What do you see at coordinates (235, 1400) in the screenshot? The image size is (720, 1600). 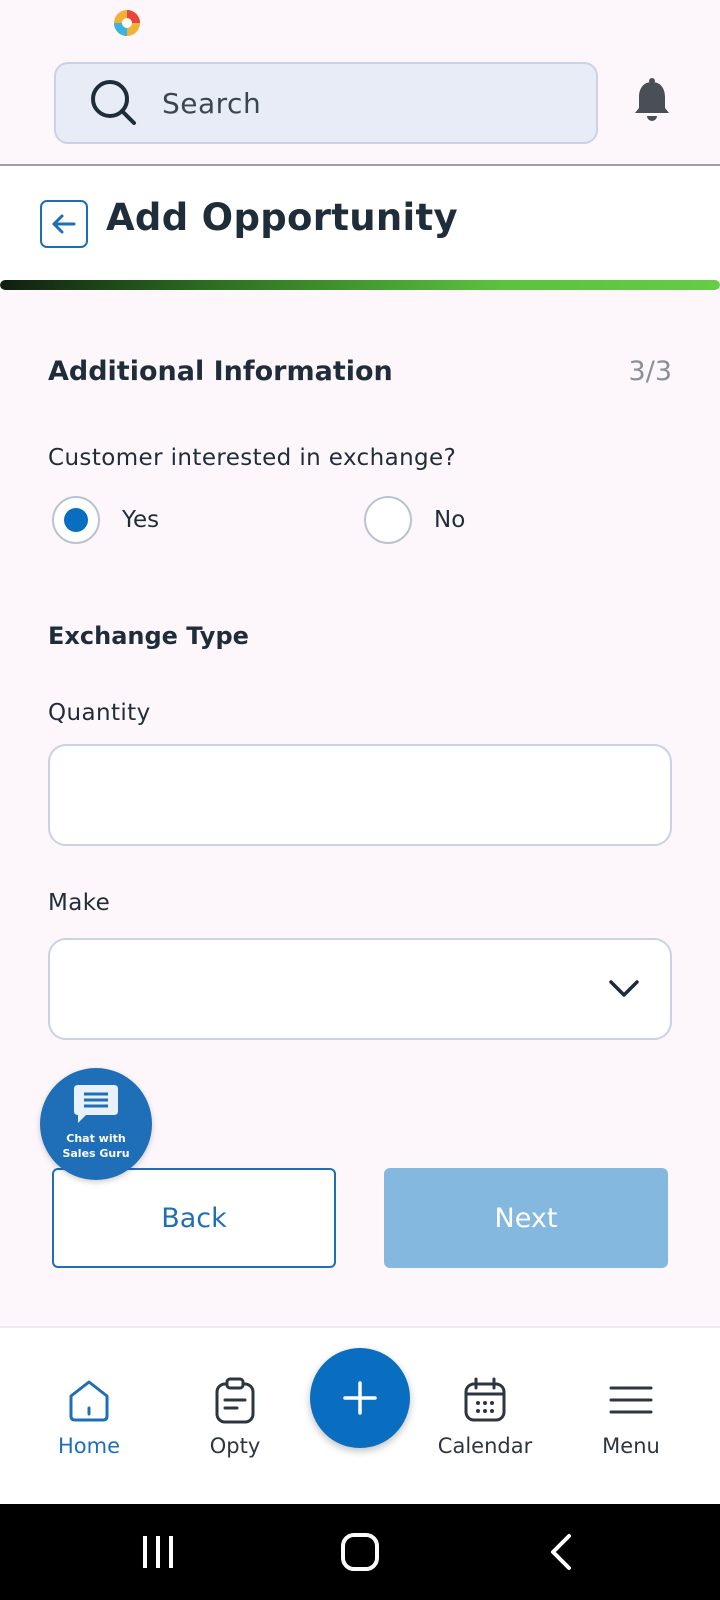 I see `clipboard-icon` at bounding box center [235, 1400].